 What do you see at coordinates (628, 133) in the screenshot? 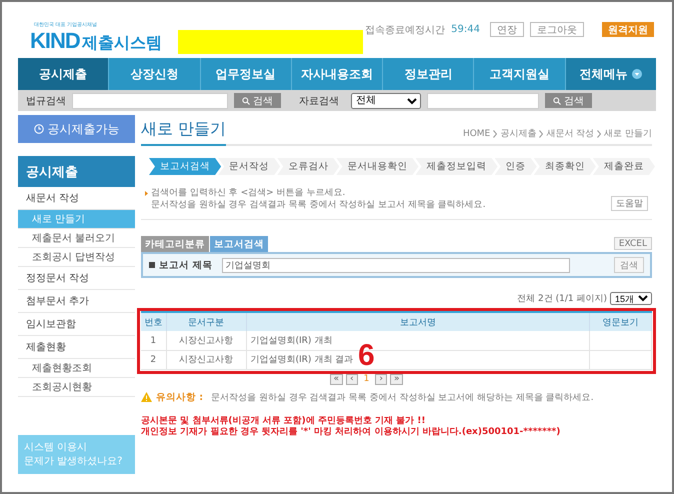
I see `breadcrumb-link: 새로 만들기` at bounding box center [628, 133].